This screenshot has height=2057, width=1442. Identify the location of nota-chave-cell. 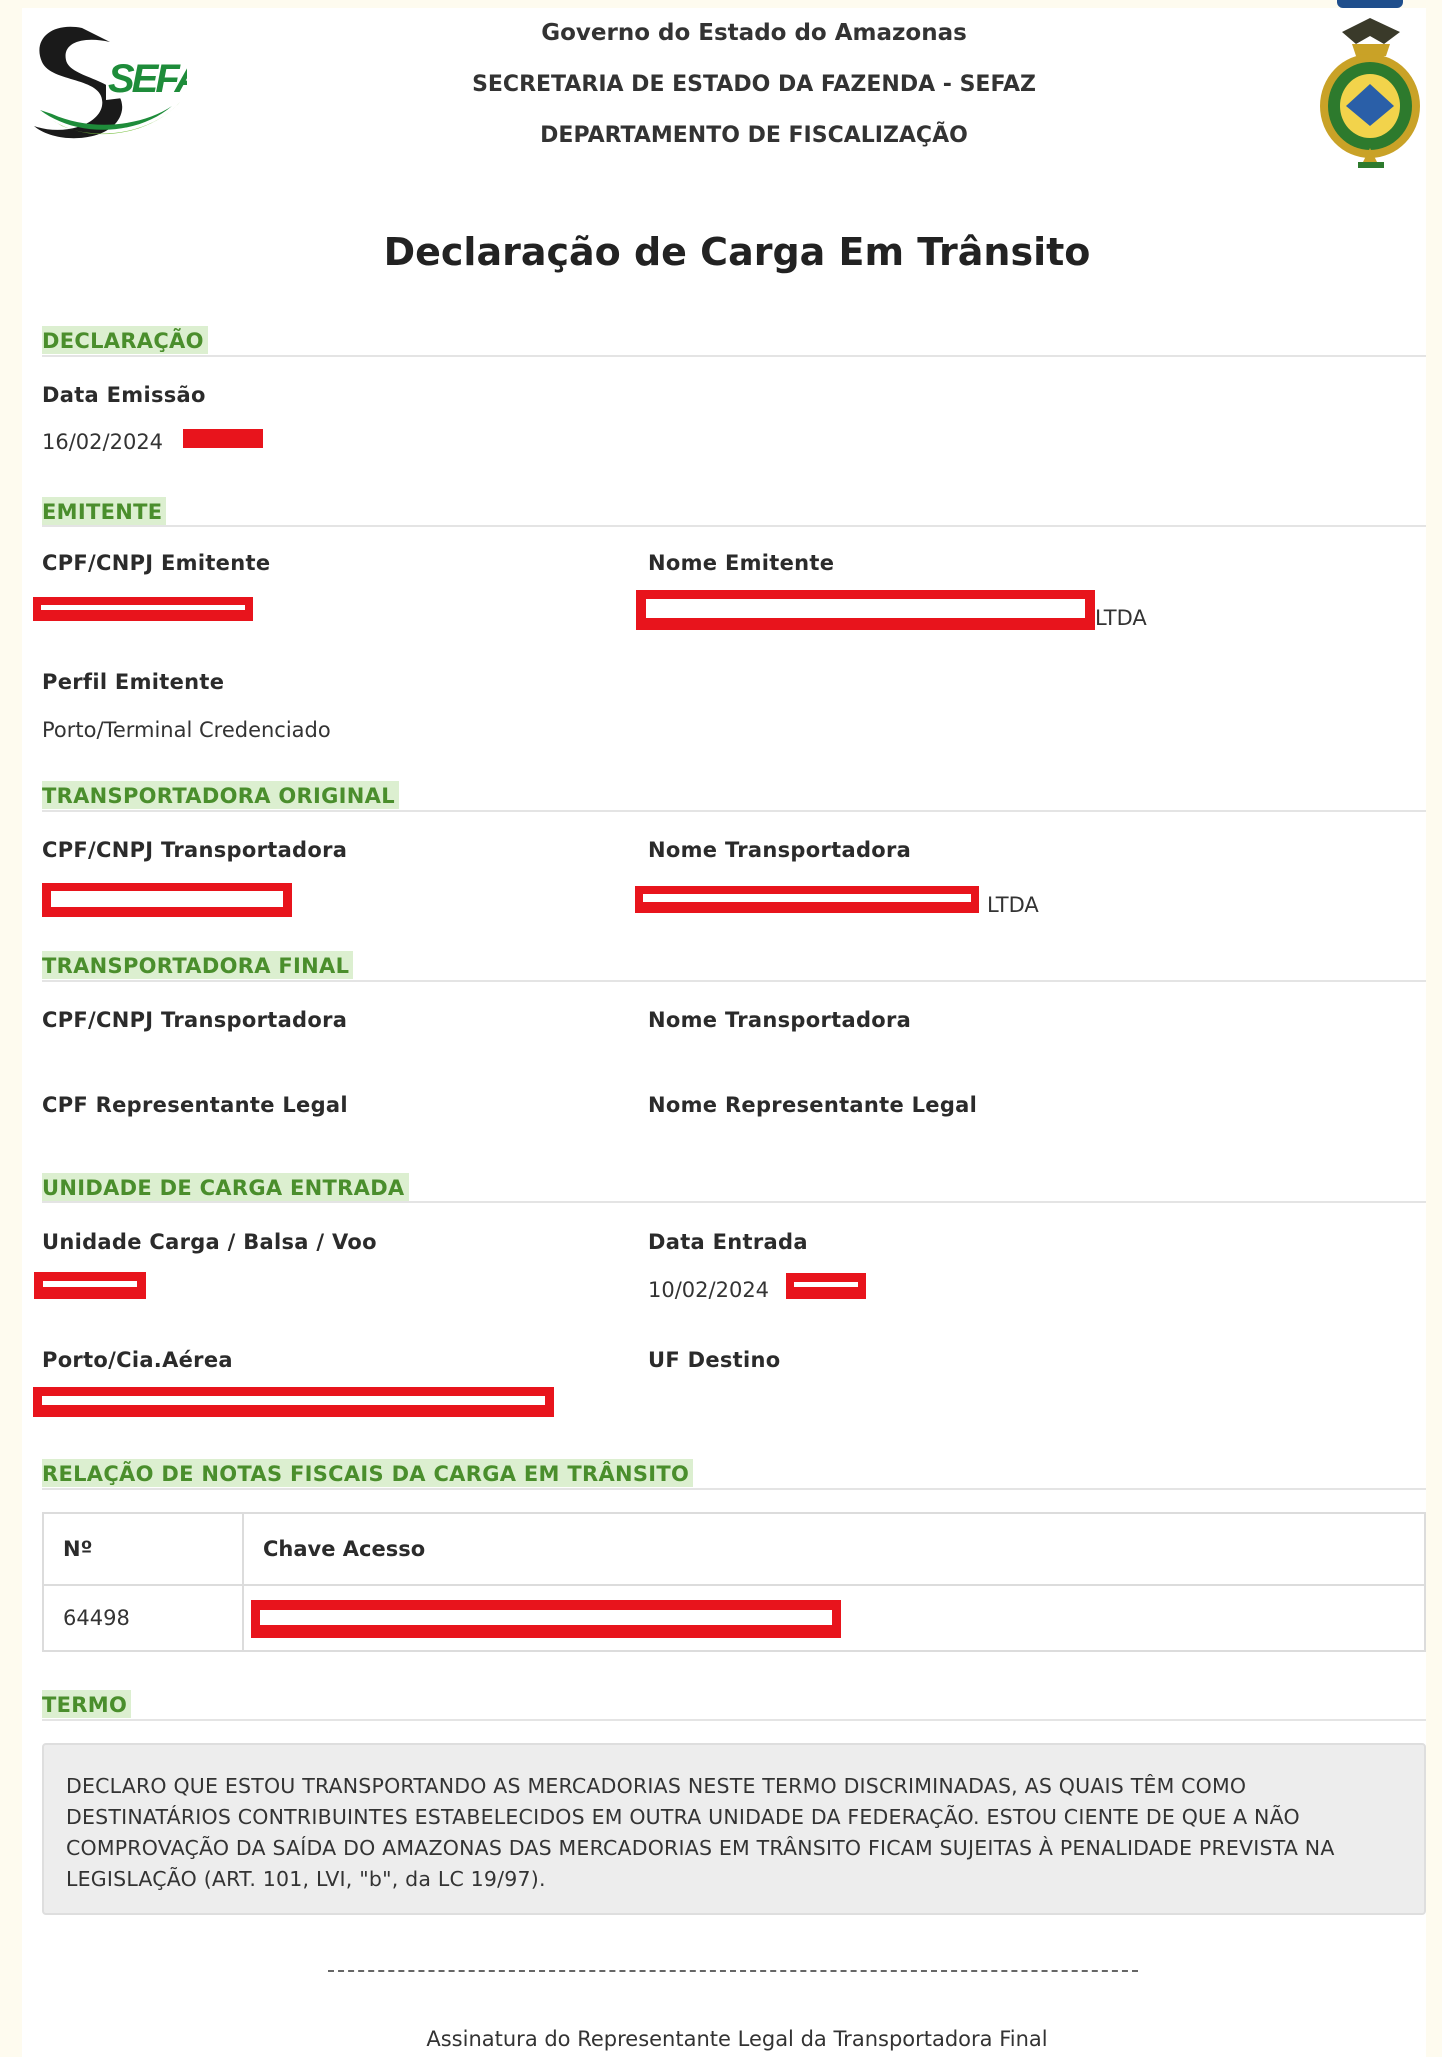
(834, 1618).